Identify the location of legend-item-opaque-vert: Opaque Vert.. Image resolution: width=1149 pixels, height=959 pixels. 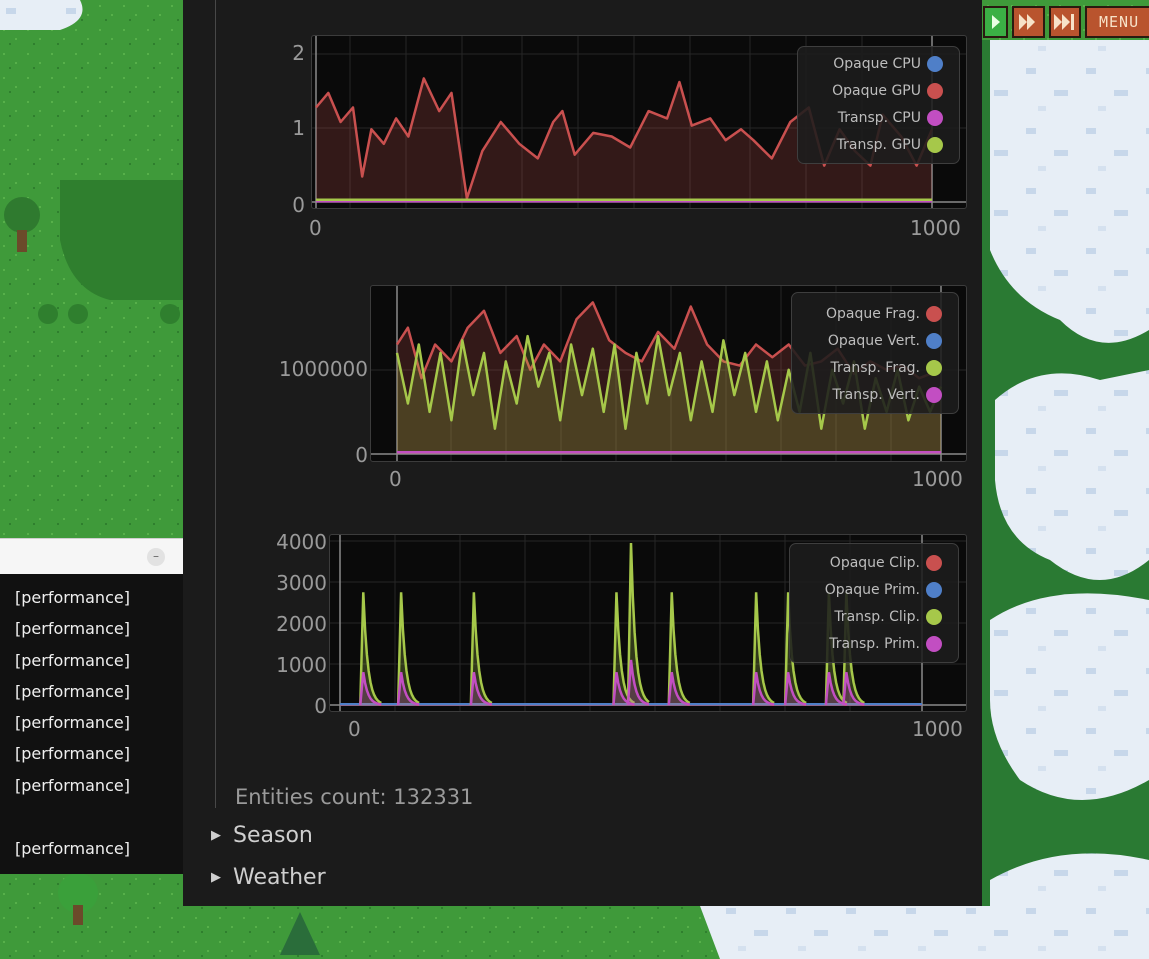
(885, 340).